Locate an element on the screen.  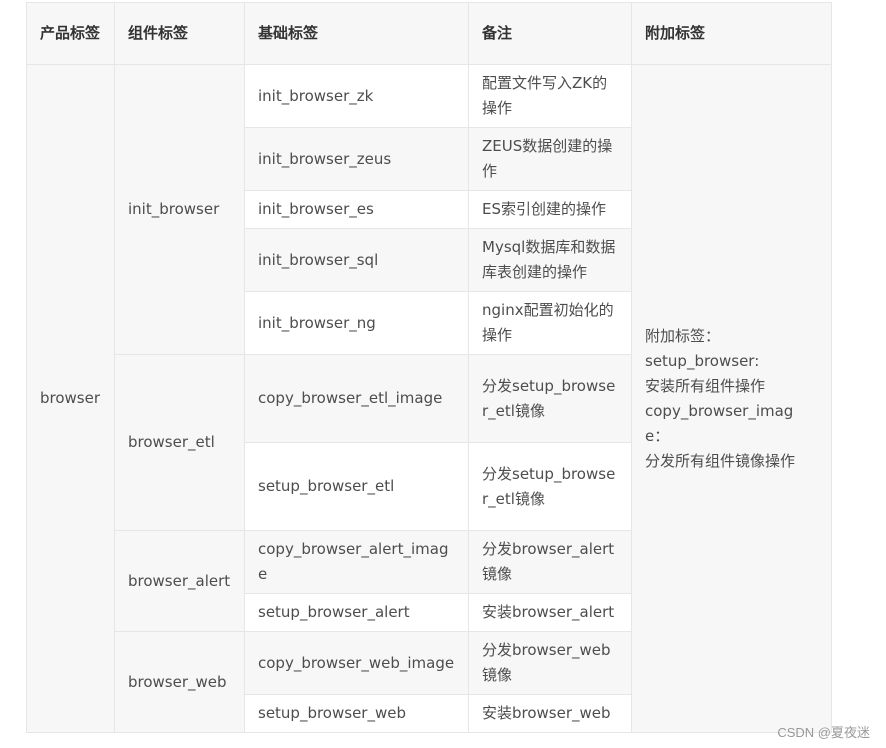
component-cell-etl: browser_etl is located at coordinates (179, 442).